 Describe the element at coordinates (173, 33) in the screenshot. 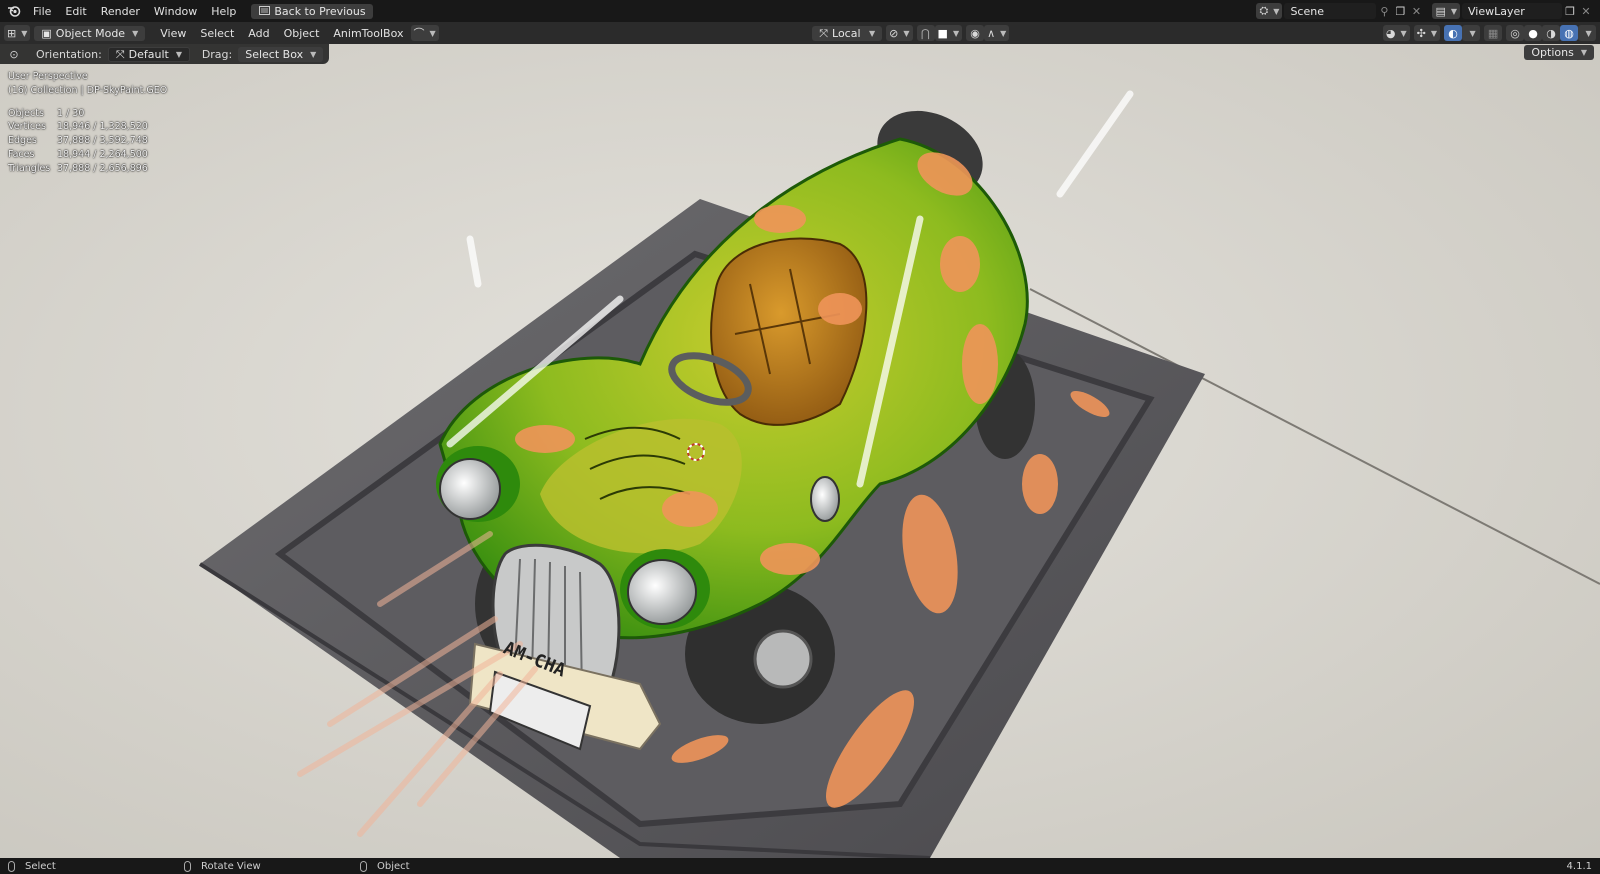

I see `menu-view: View` at that location.